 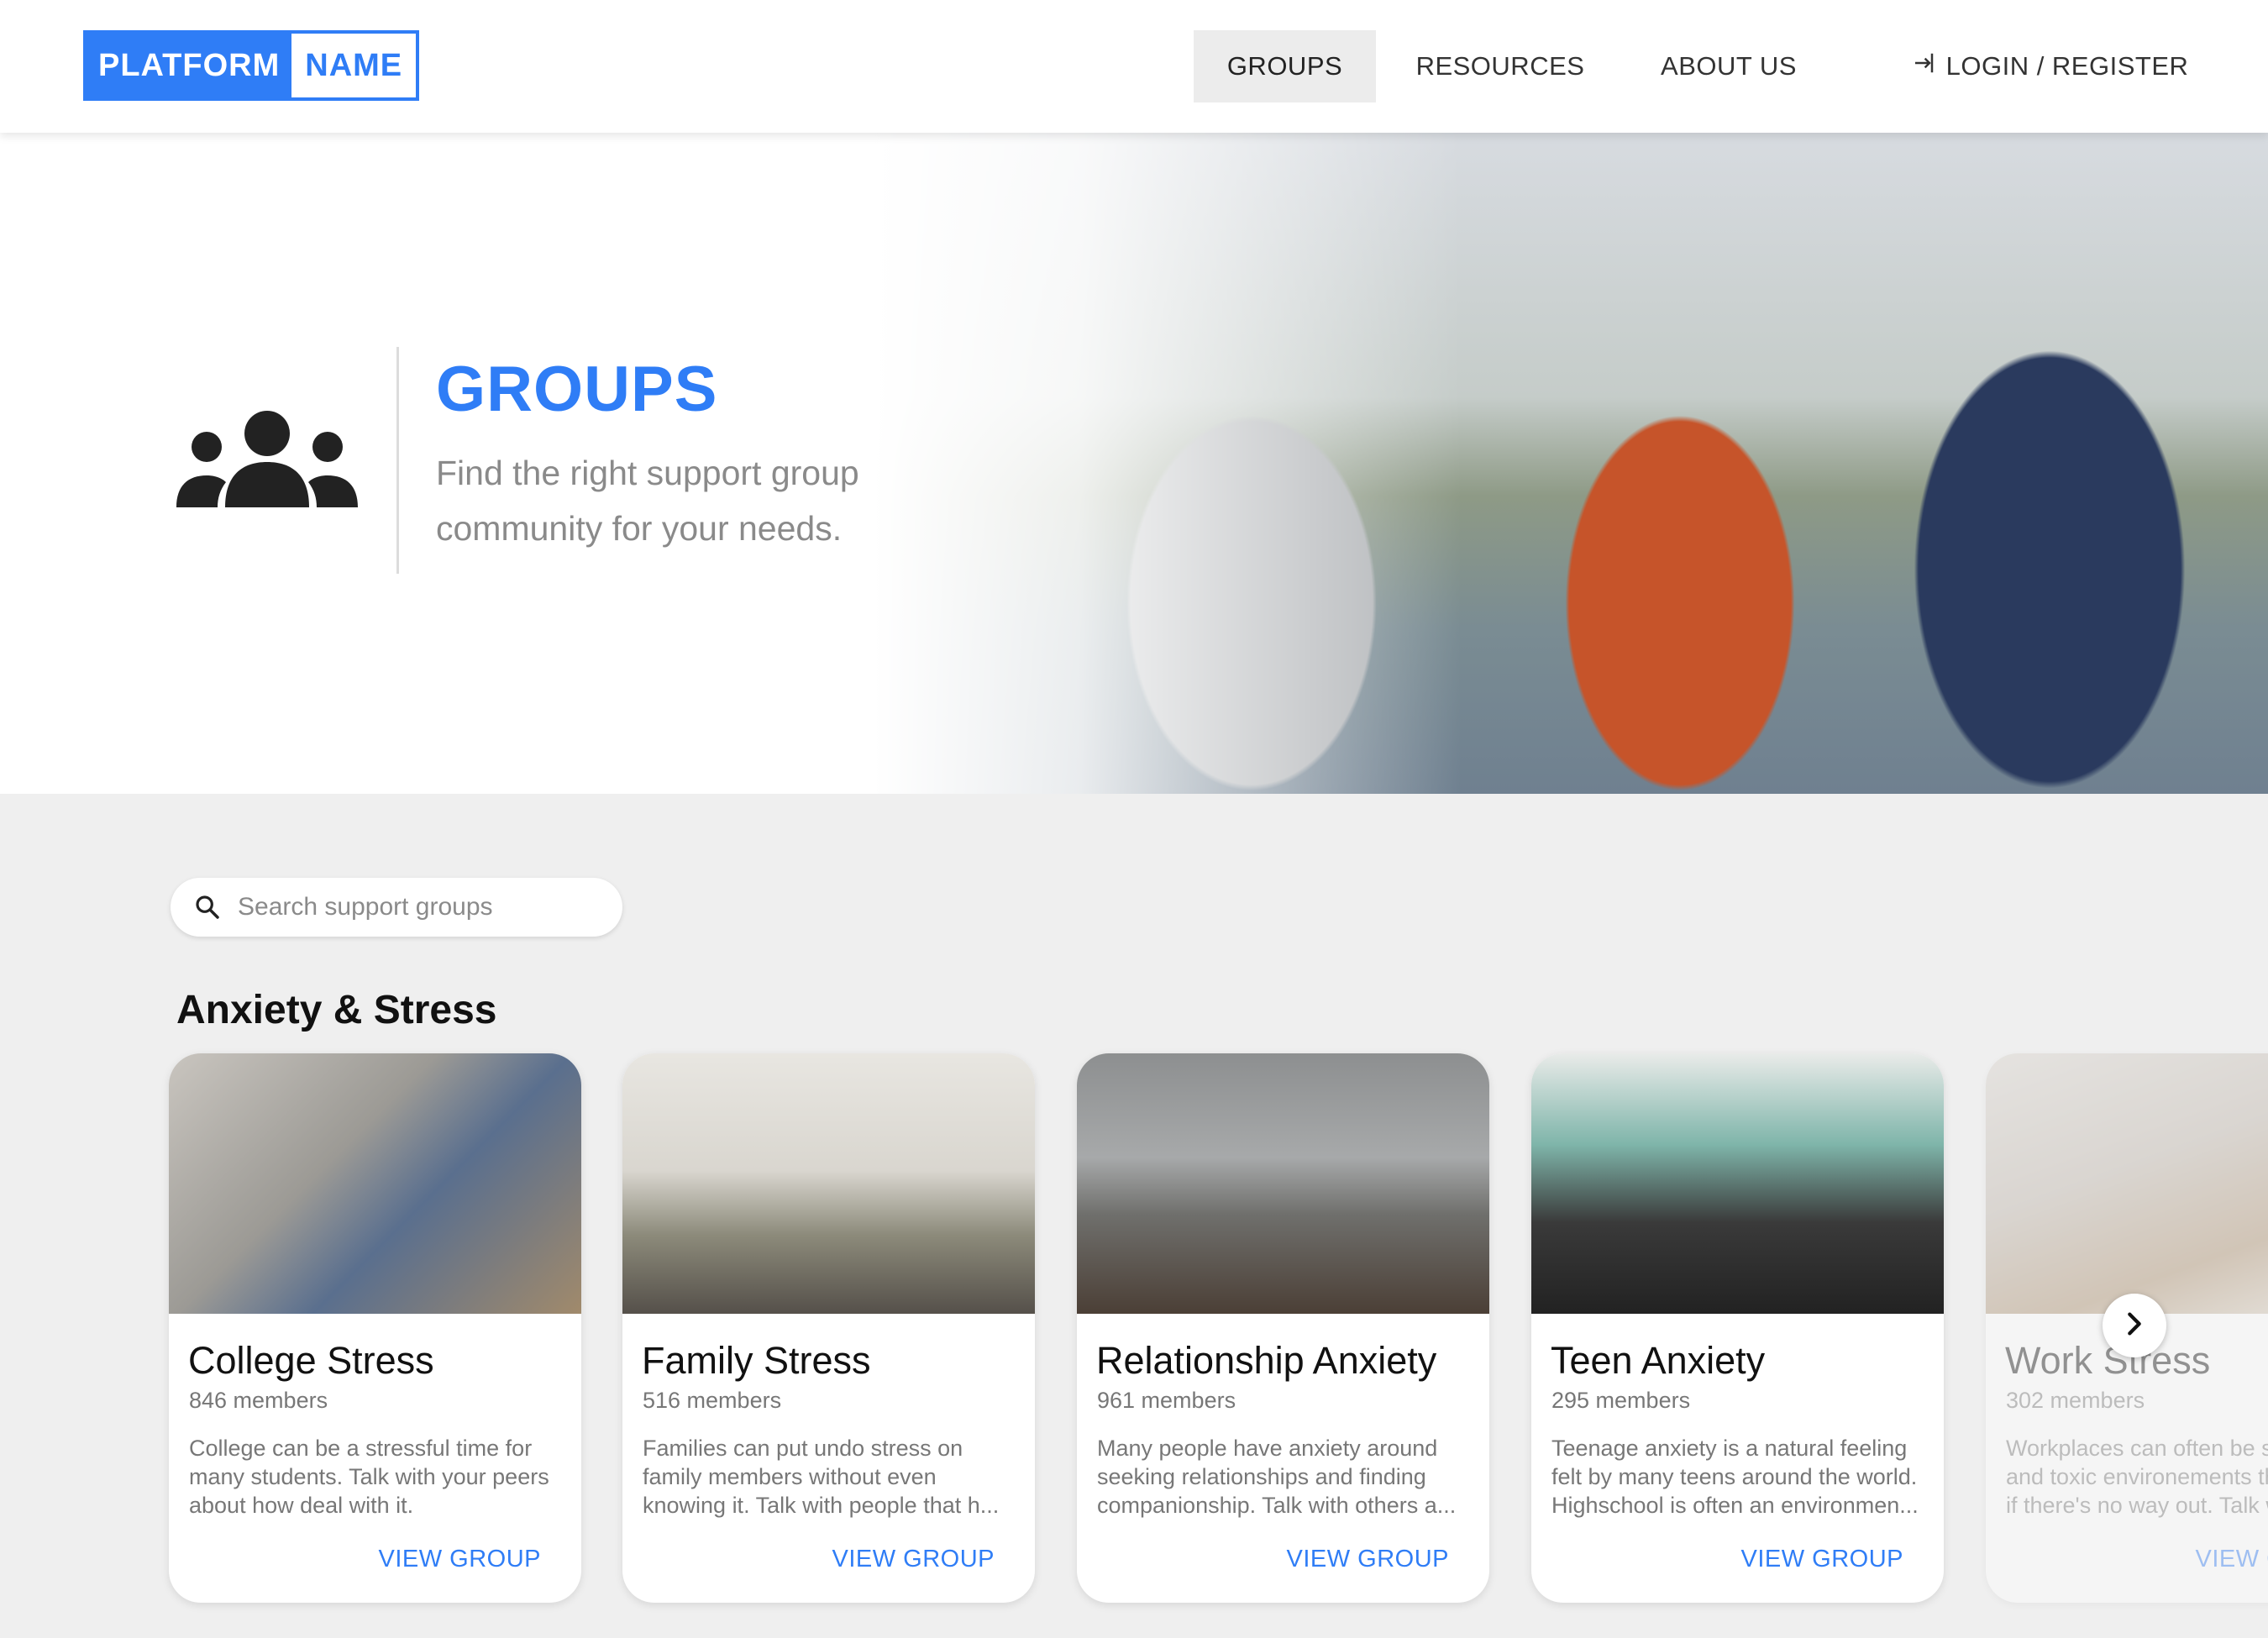 I want to click on nav-about-label: ABOUT US, so click(x=1729, y=66).